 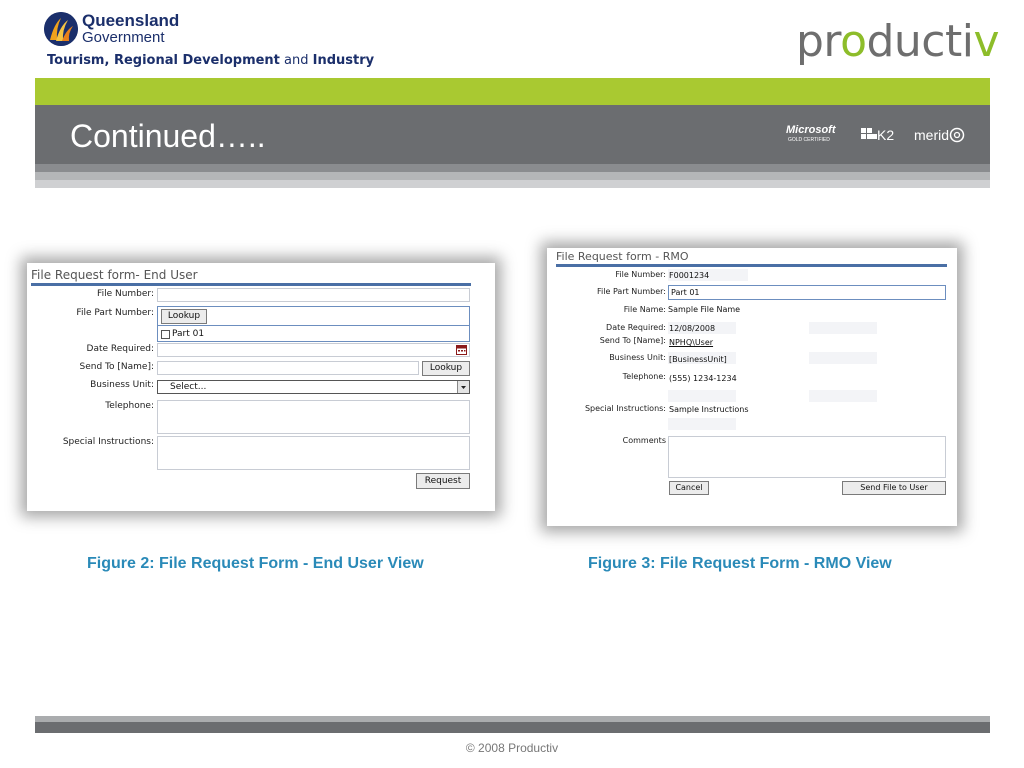 What do you see at coordinates (957, 135) in the screenshot?
I see `meridio-o-icon` at bounding box center [957, 135].